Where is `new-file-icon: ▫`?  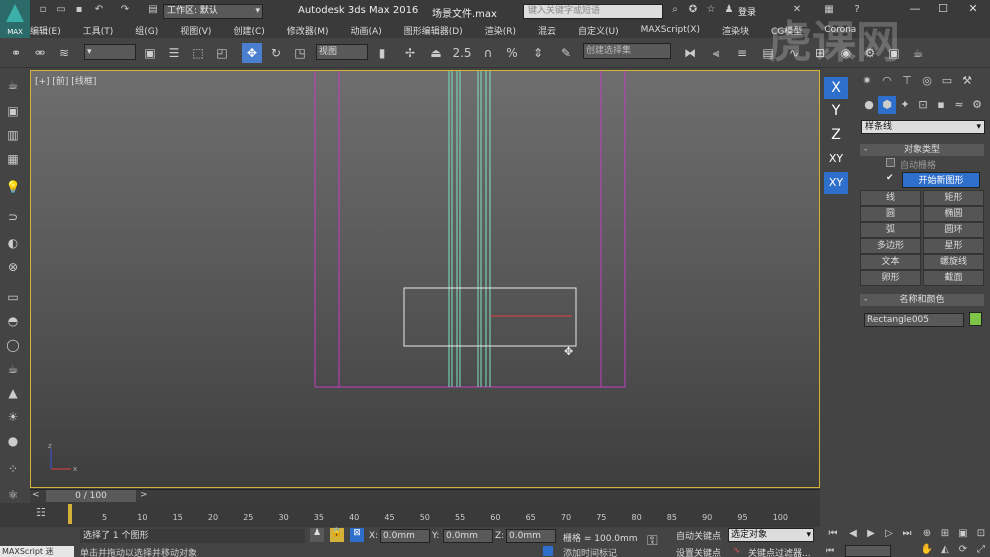
new-file-icon: ▫ is located at coordinates (43, 11).